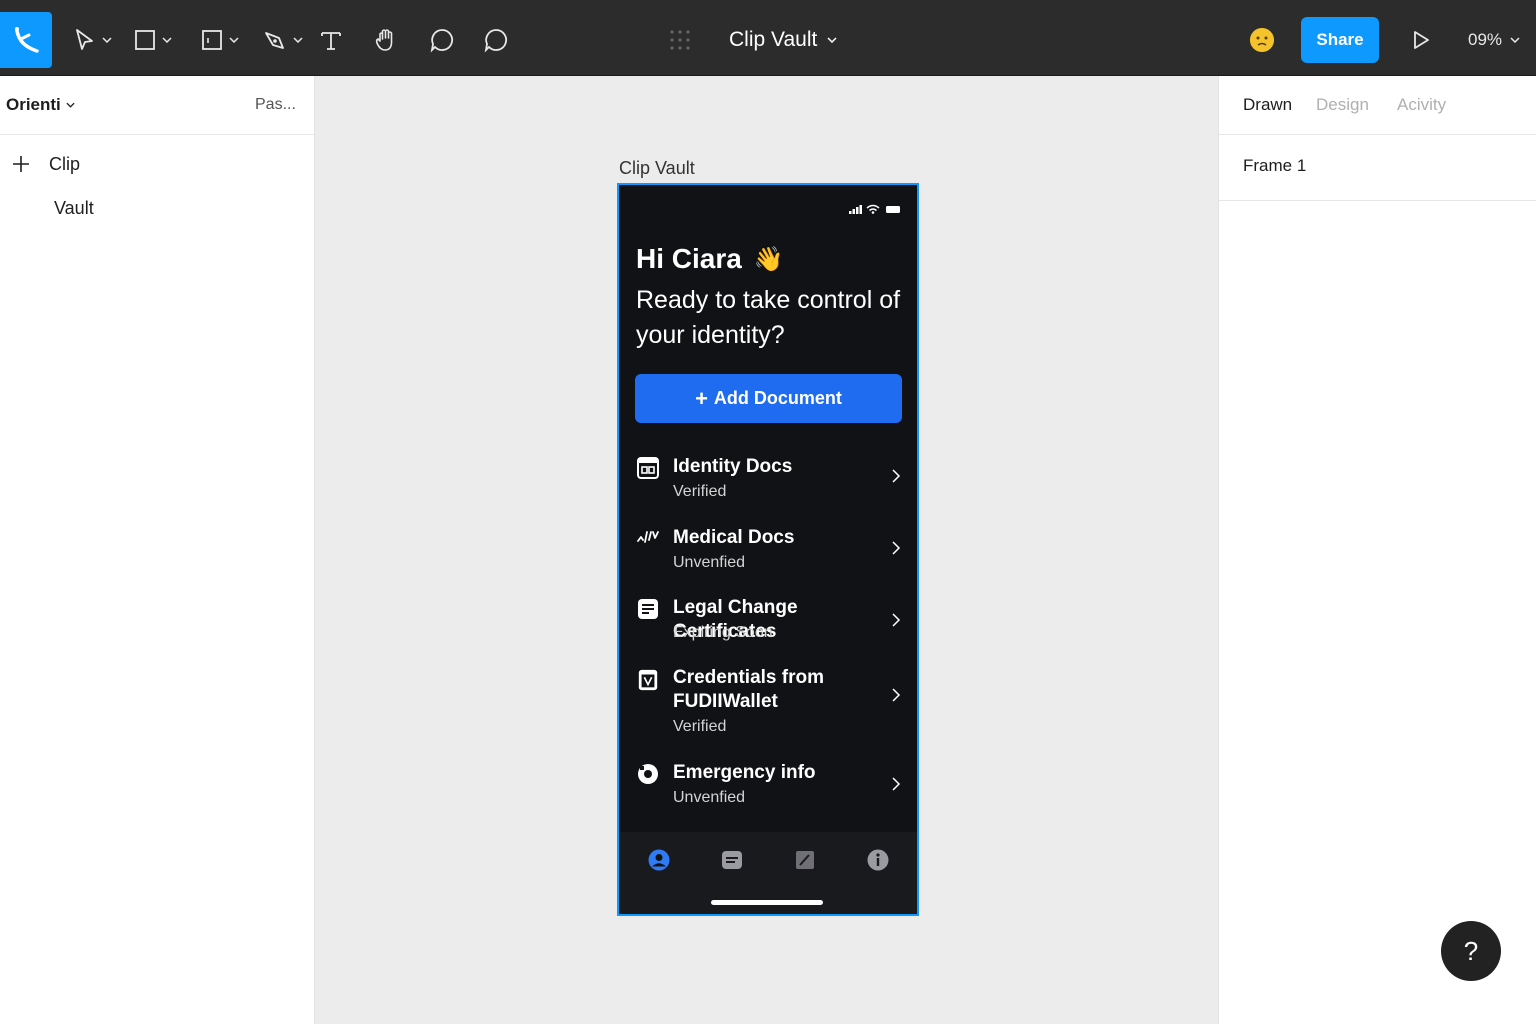  What do you see at coordinates (648, 680) in the screenshot?
I see `wallet-credential-icon` at bounding box center [648, 680].